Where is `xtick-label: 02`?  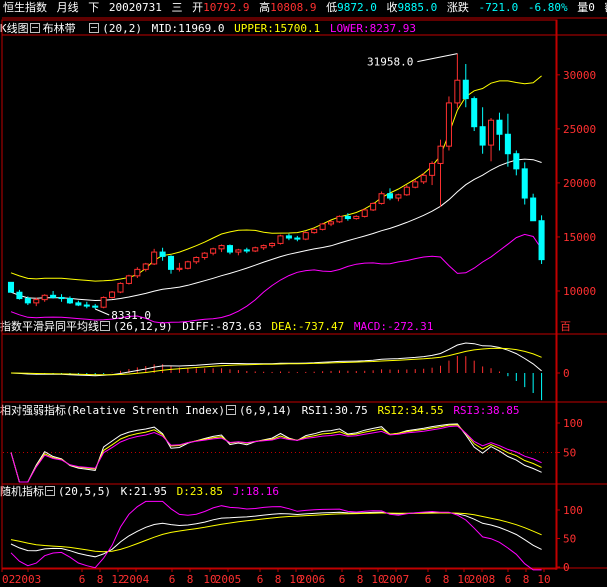 xtick-label: 02 is located at coordinates (8, 579).